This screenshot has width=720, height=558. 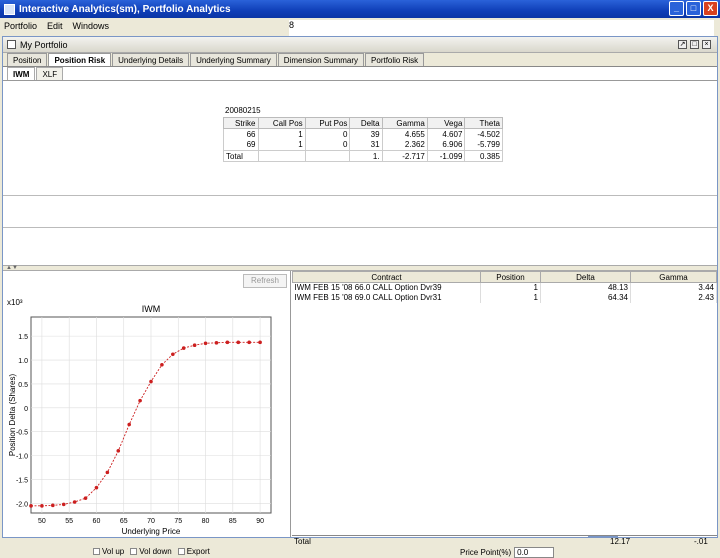 What do you see at coordinates (585, 297) in the screenshot?
I see `risk-cell: 64.34` at bounding box center [585, 297].